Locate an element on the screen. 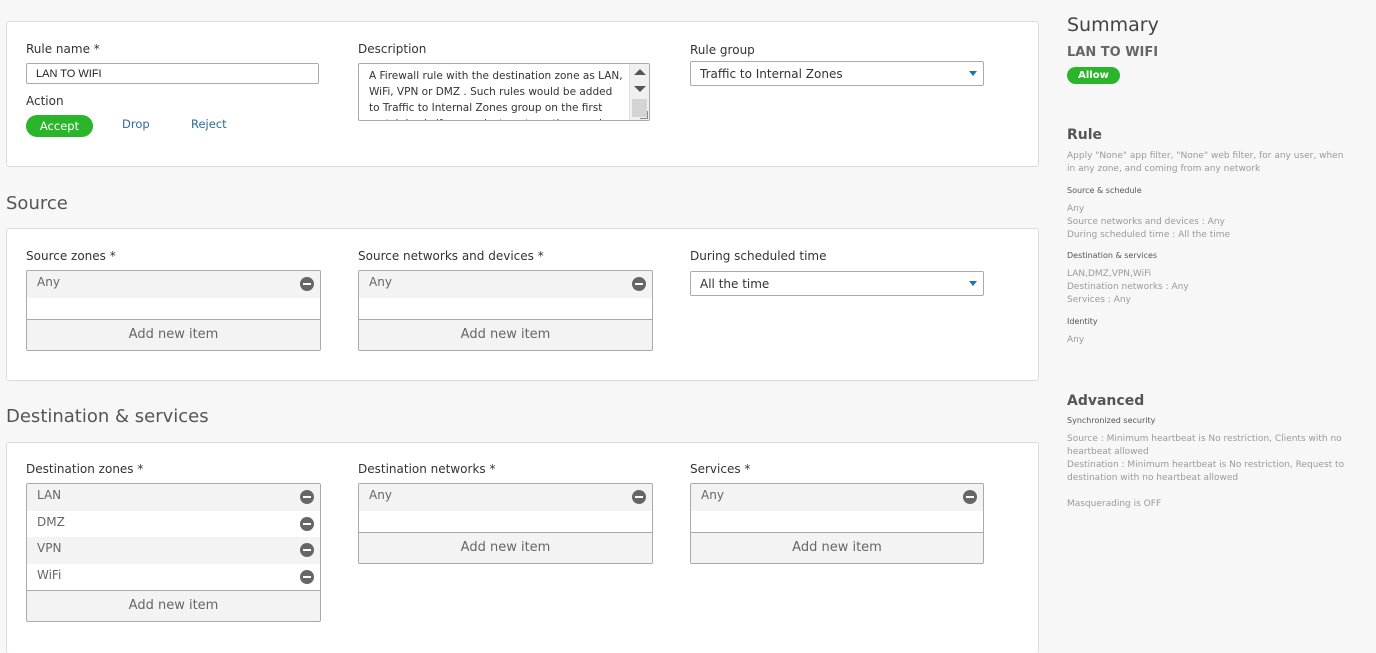 The image size is (1376, 653). destination-zones-label: Destination zones * is located at coordinates (85, 469).